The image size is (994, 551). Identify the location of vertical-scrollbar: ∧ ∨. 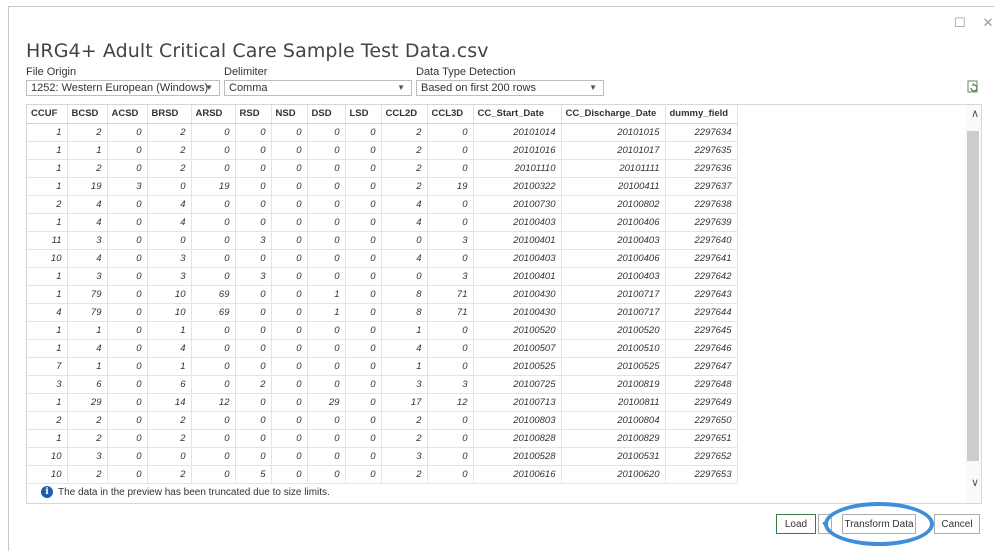
(973, 304).